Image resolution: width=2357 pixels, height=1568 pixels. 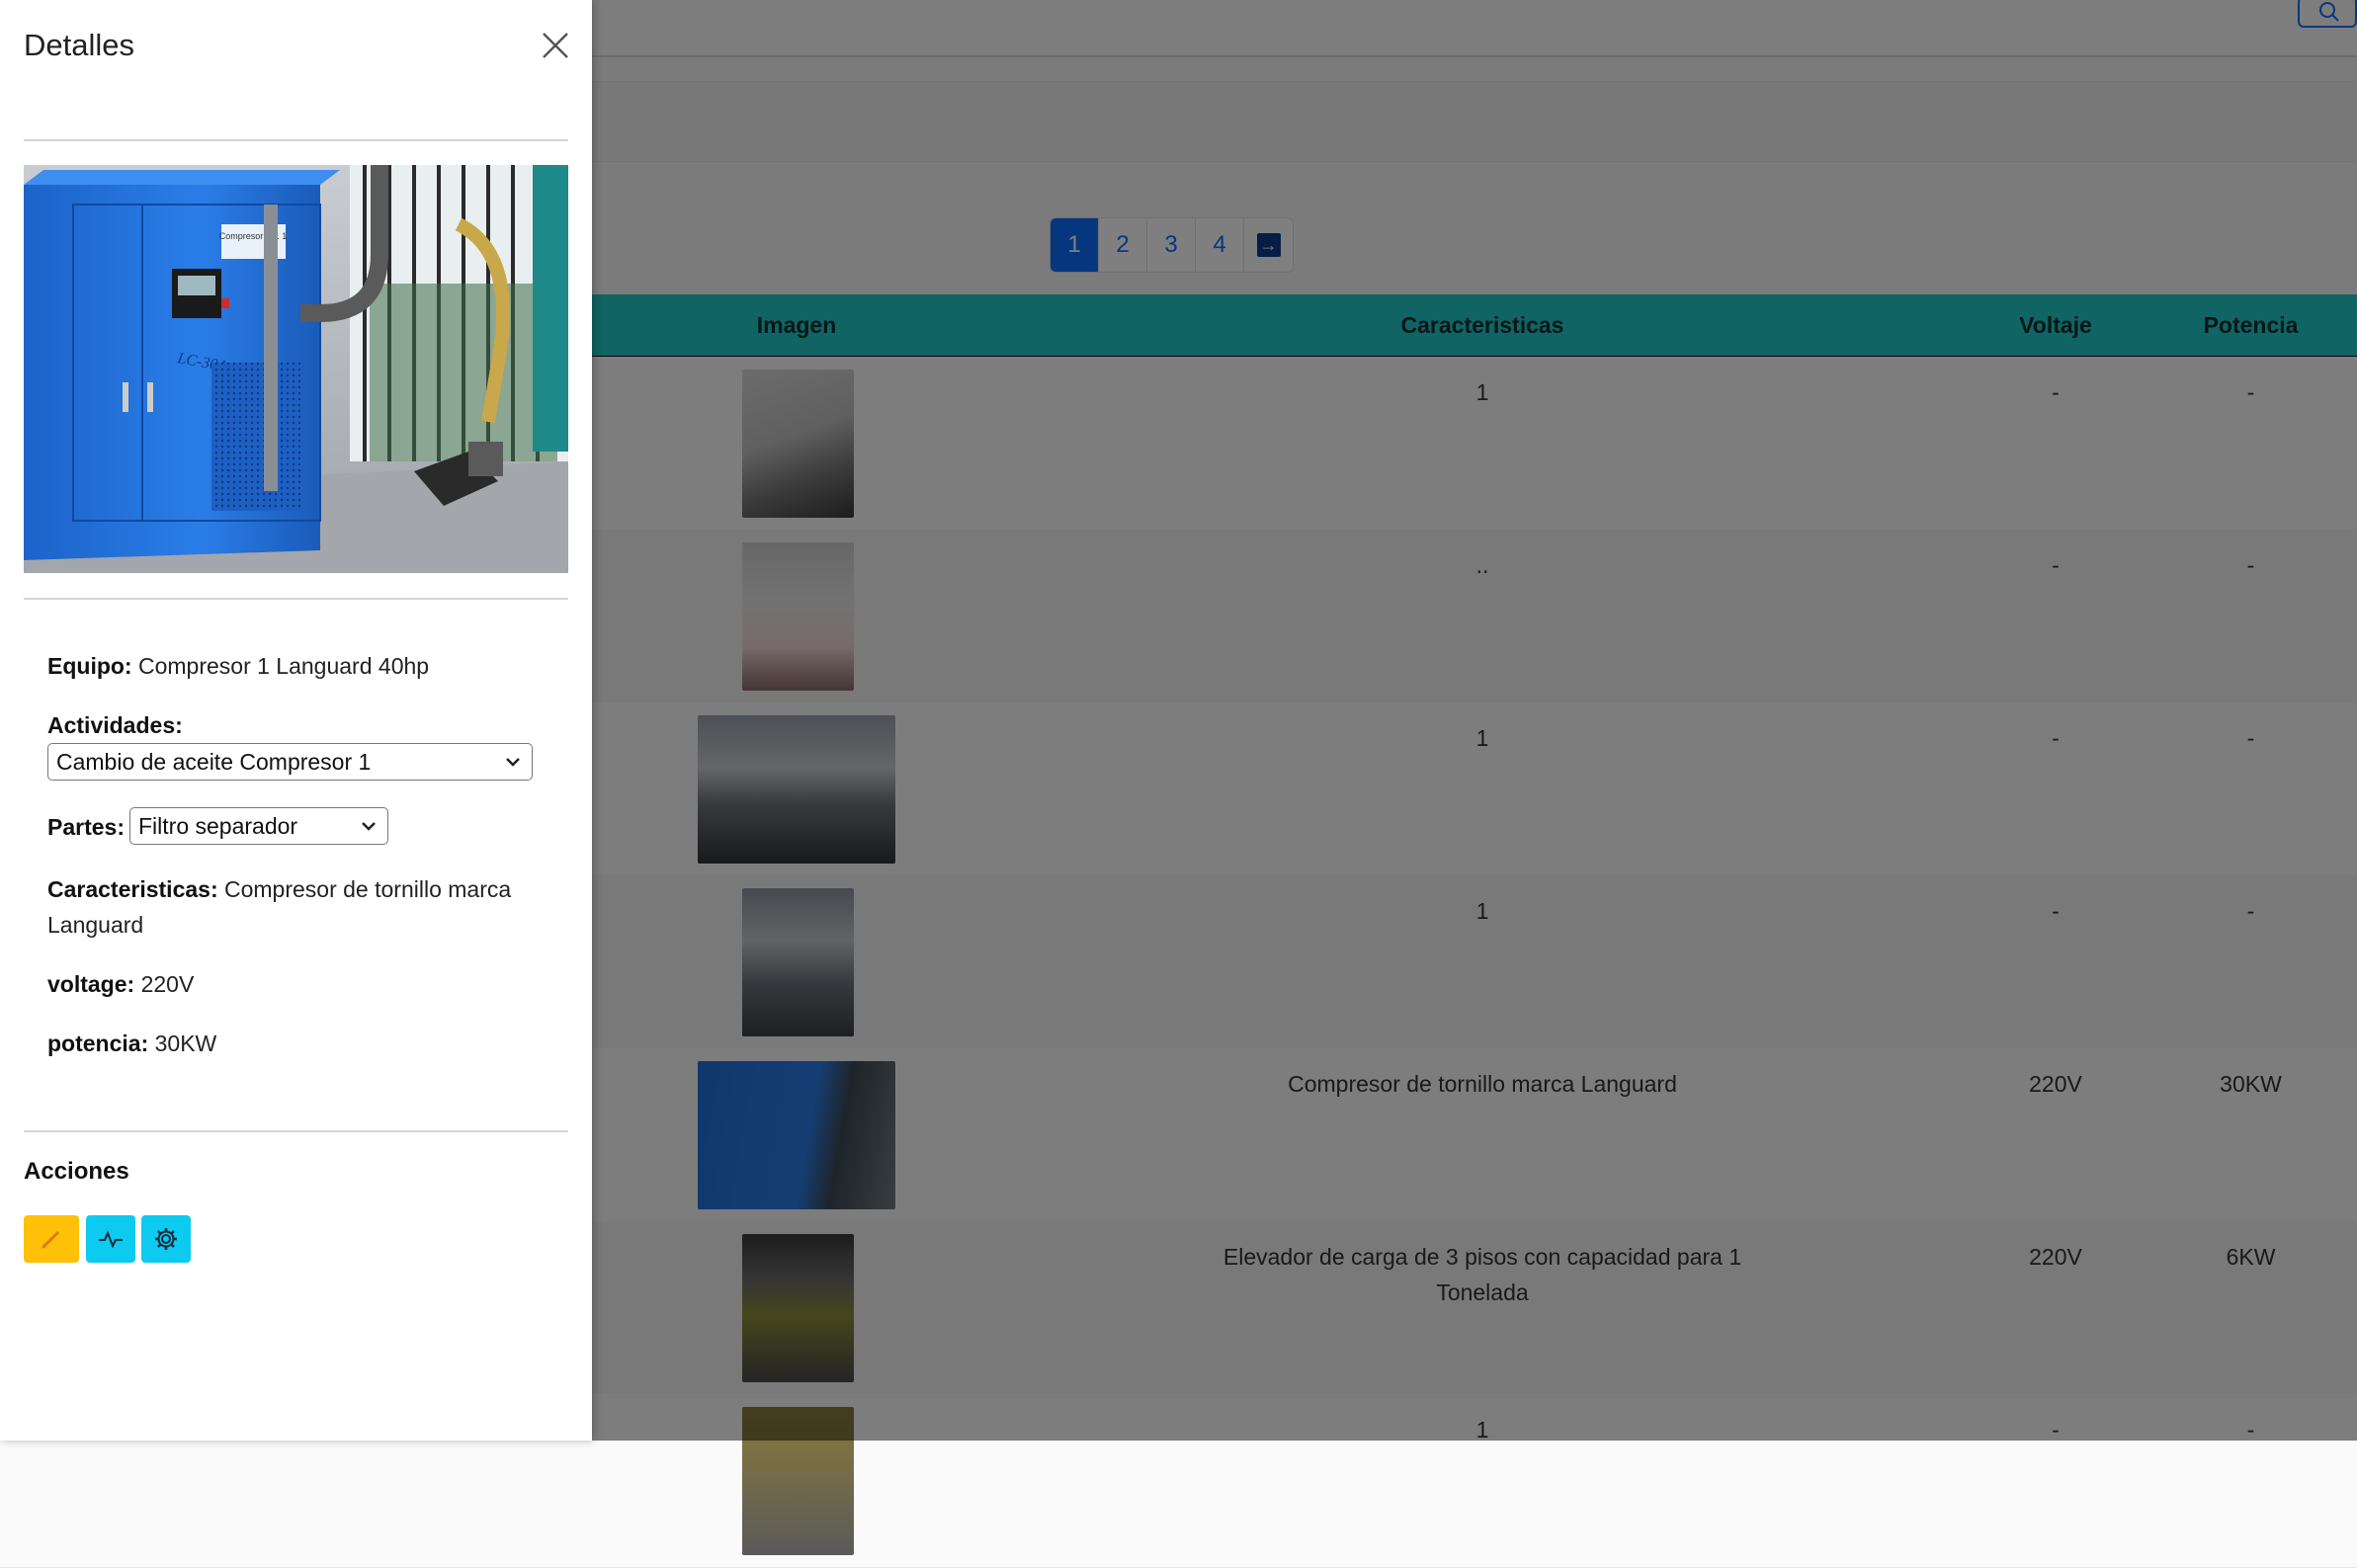 I want to click on actividades-label-wrap: Actividades:, so click(x=115, y=725).